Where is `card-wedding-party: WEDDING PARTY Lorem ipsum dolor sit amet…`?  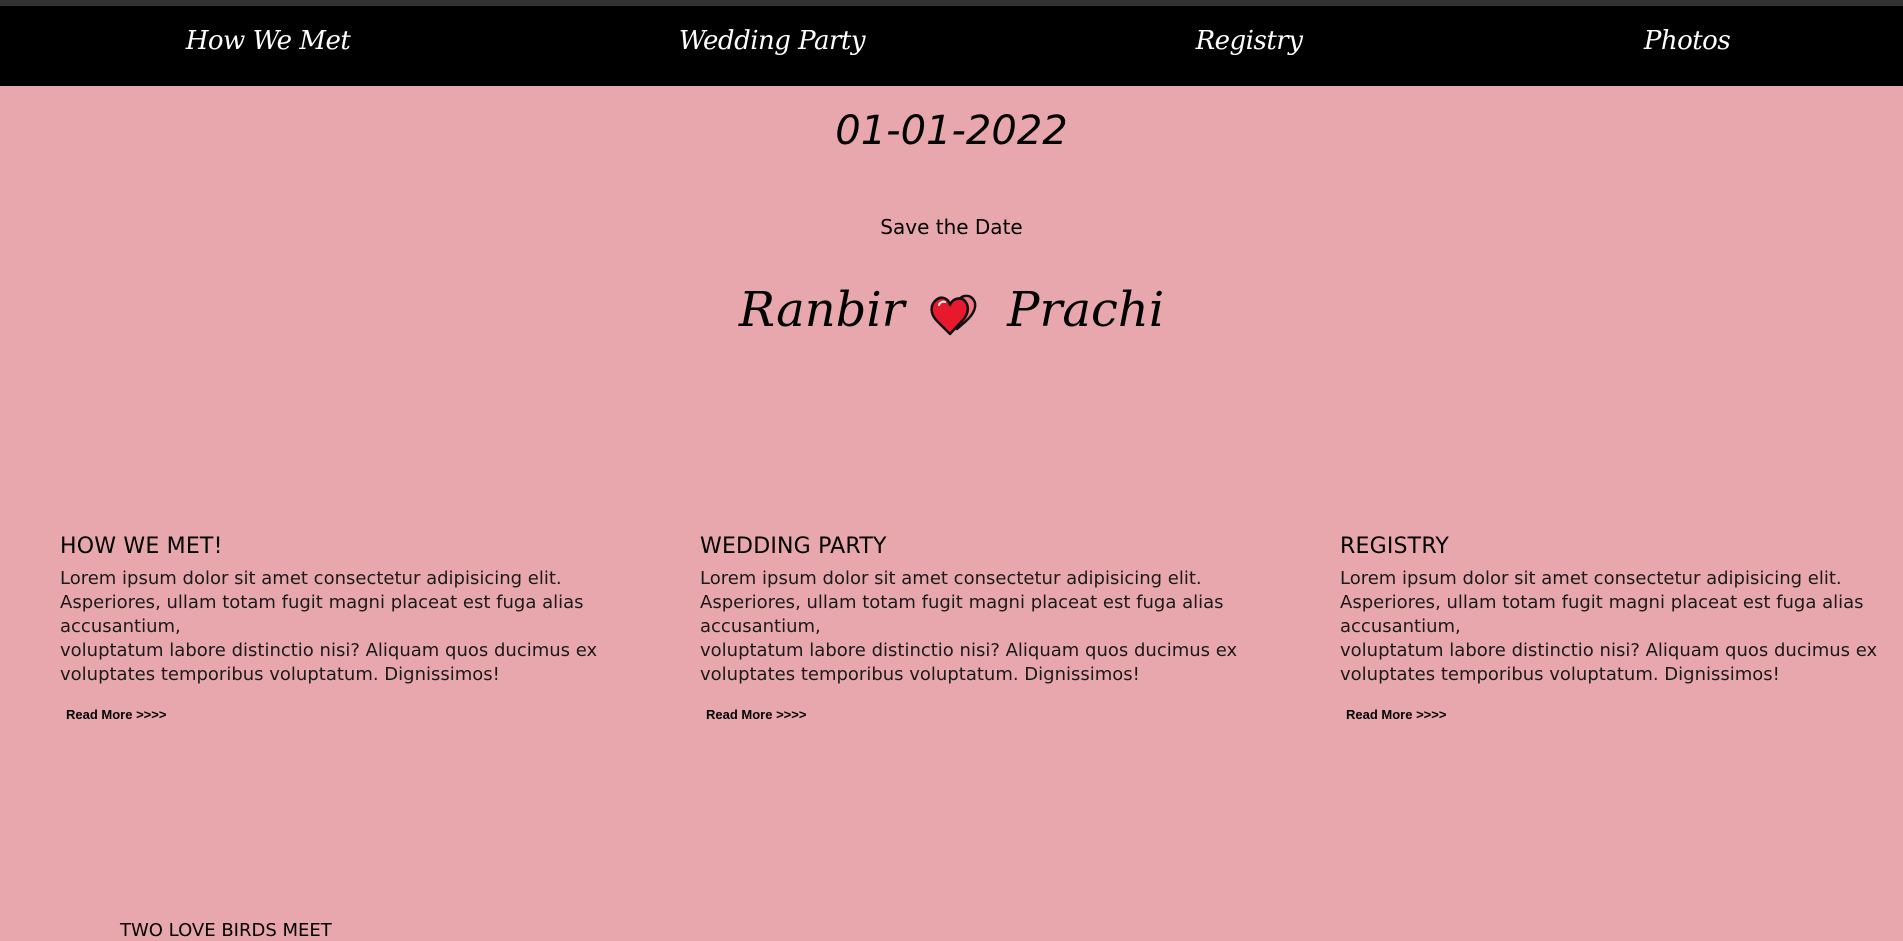
card-wedding-party: WEDDING PARTY Lorem ipsum dolor sit amet… is located at coordinates (970, 628).